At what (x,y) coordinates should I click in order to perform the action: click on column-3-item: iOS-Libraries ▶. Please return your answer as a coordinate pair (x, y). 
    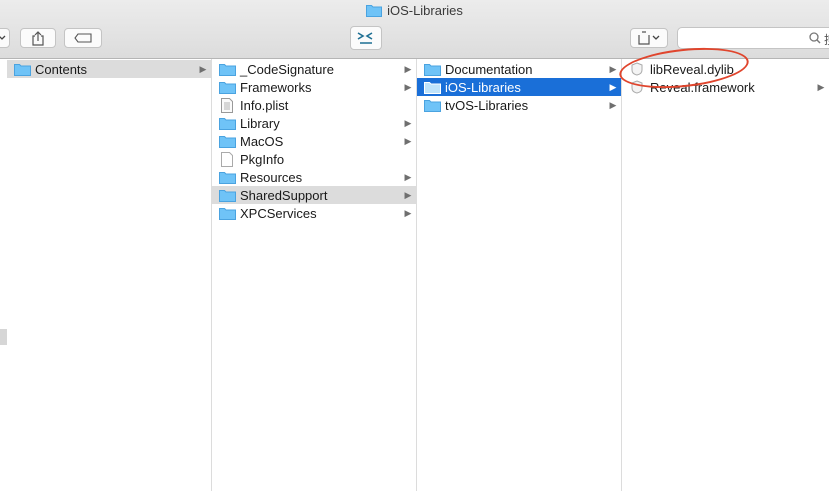
    Looking at the image, I should click on (519, 87).